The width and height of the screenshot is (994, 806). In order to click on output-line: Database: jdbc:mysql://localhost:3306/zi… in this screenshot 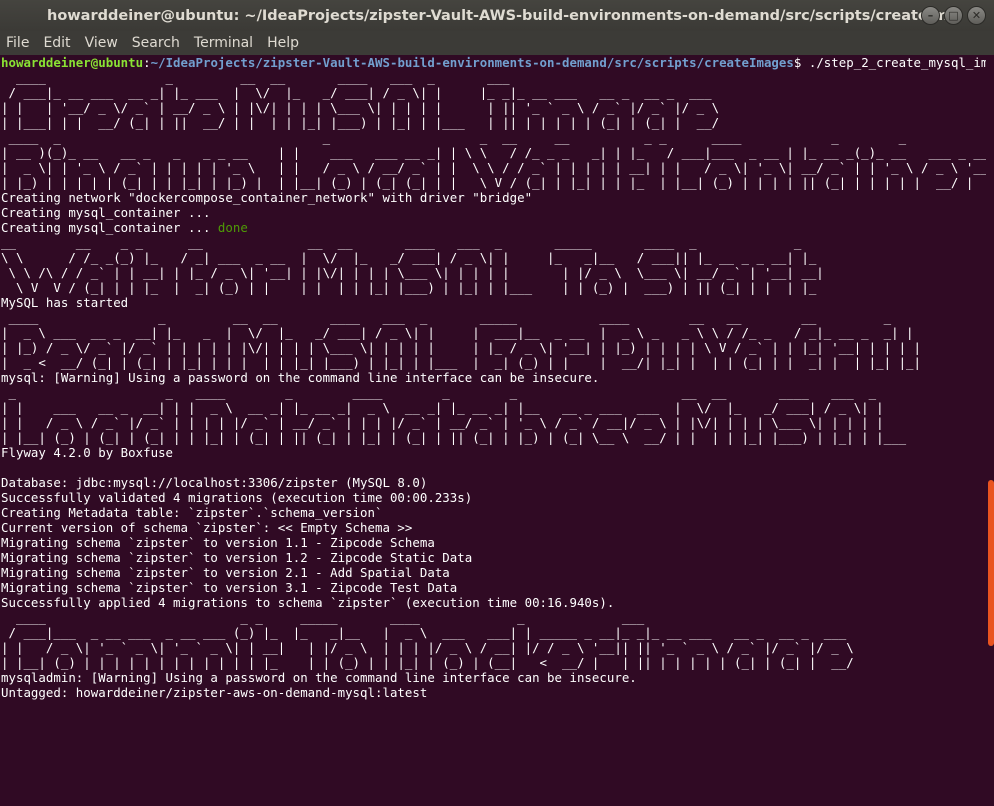, I will do `click(214, 482)`.